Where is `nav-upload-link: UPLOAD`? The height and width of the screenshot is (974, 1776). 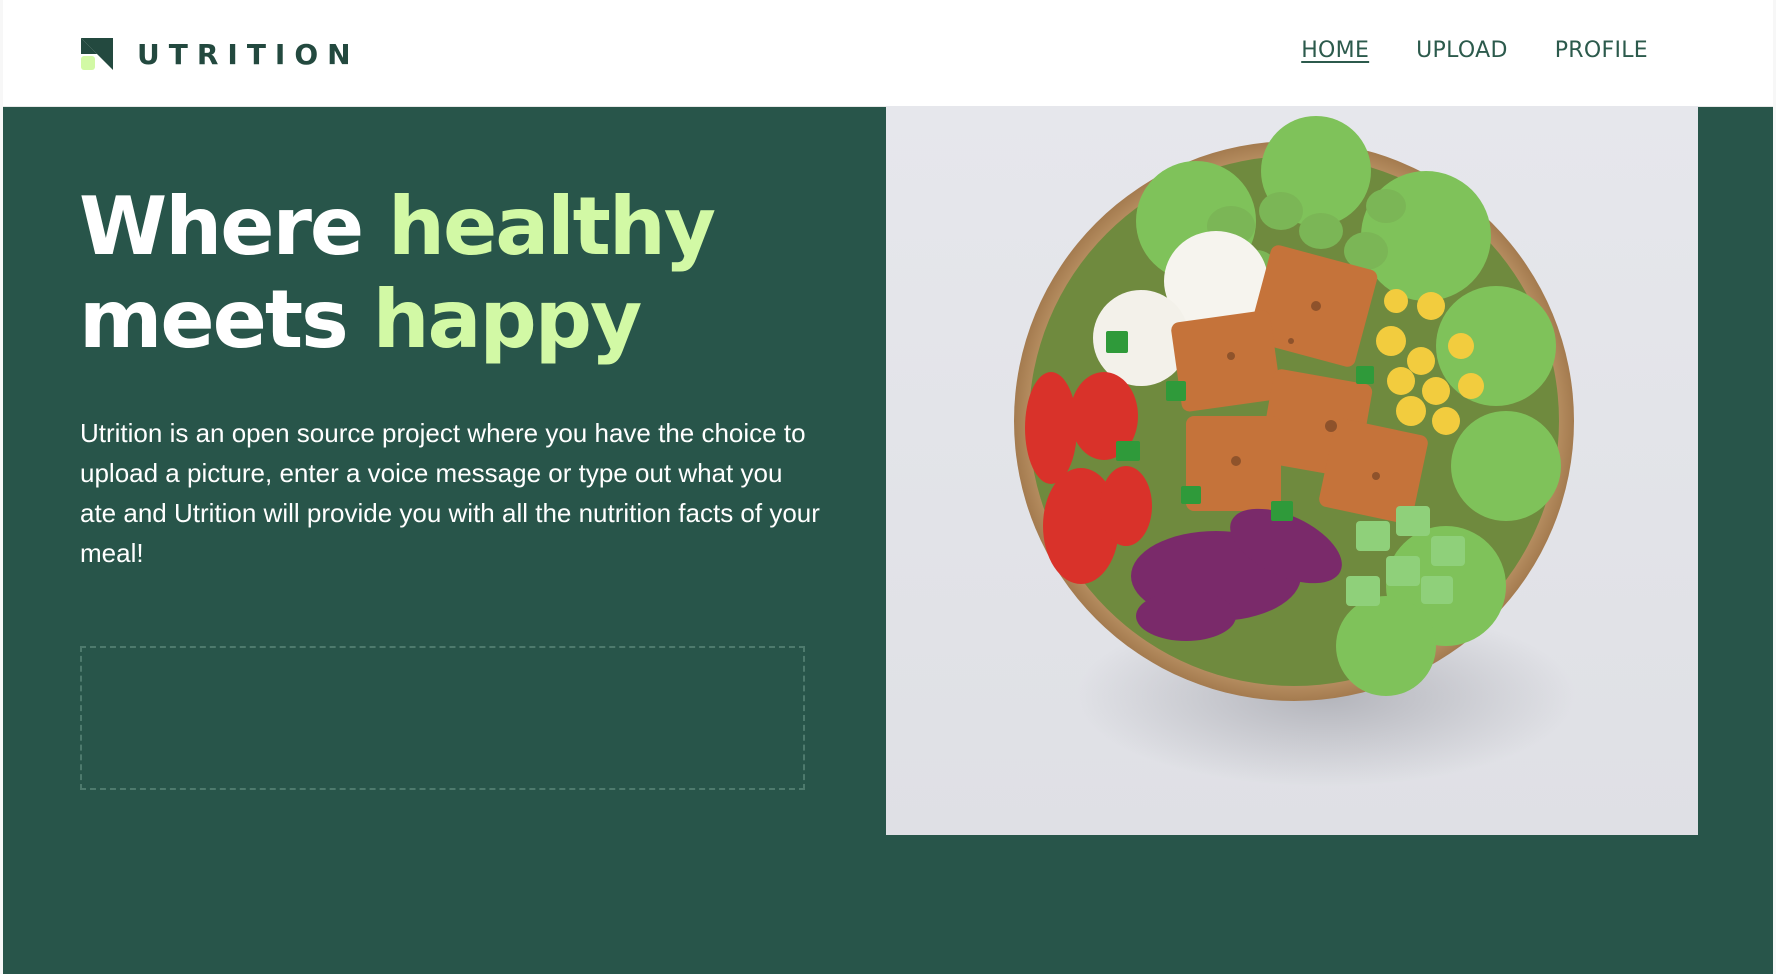
nav-upload-link: UPLOAD is located at coordinates (1462, 50).